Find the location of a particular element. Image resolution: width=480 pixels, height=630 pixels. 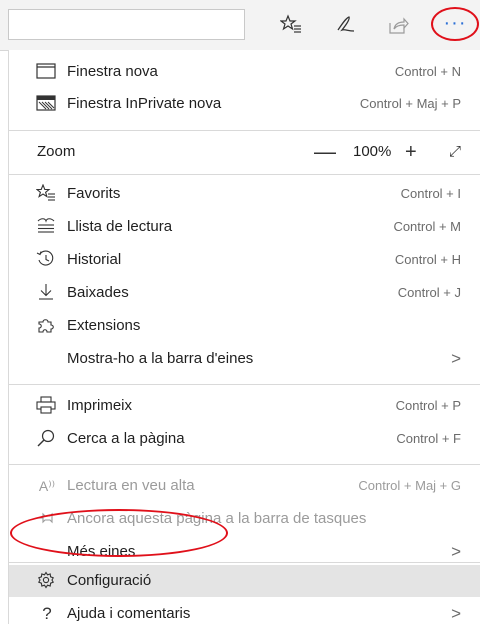

fullscreen-expand-icon: ⤢ is located at coordinates (455, 152).